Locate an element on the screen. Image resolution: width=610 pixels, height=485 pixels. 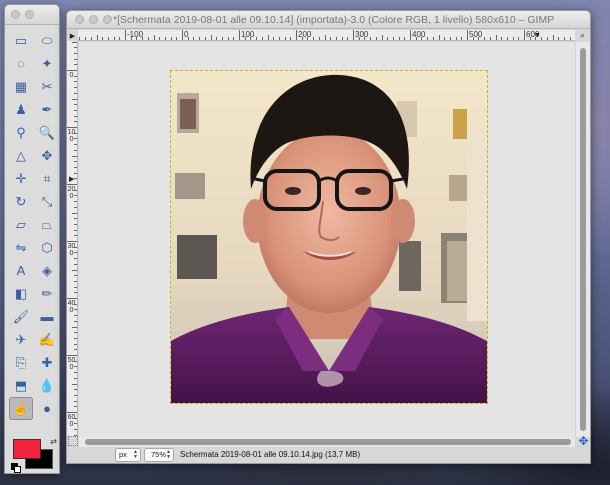
scale-icon: ⤡ is located at coordinates (47, 201).